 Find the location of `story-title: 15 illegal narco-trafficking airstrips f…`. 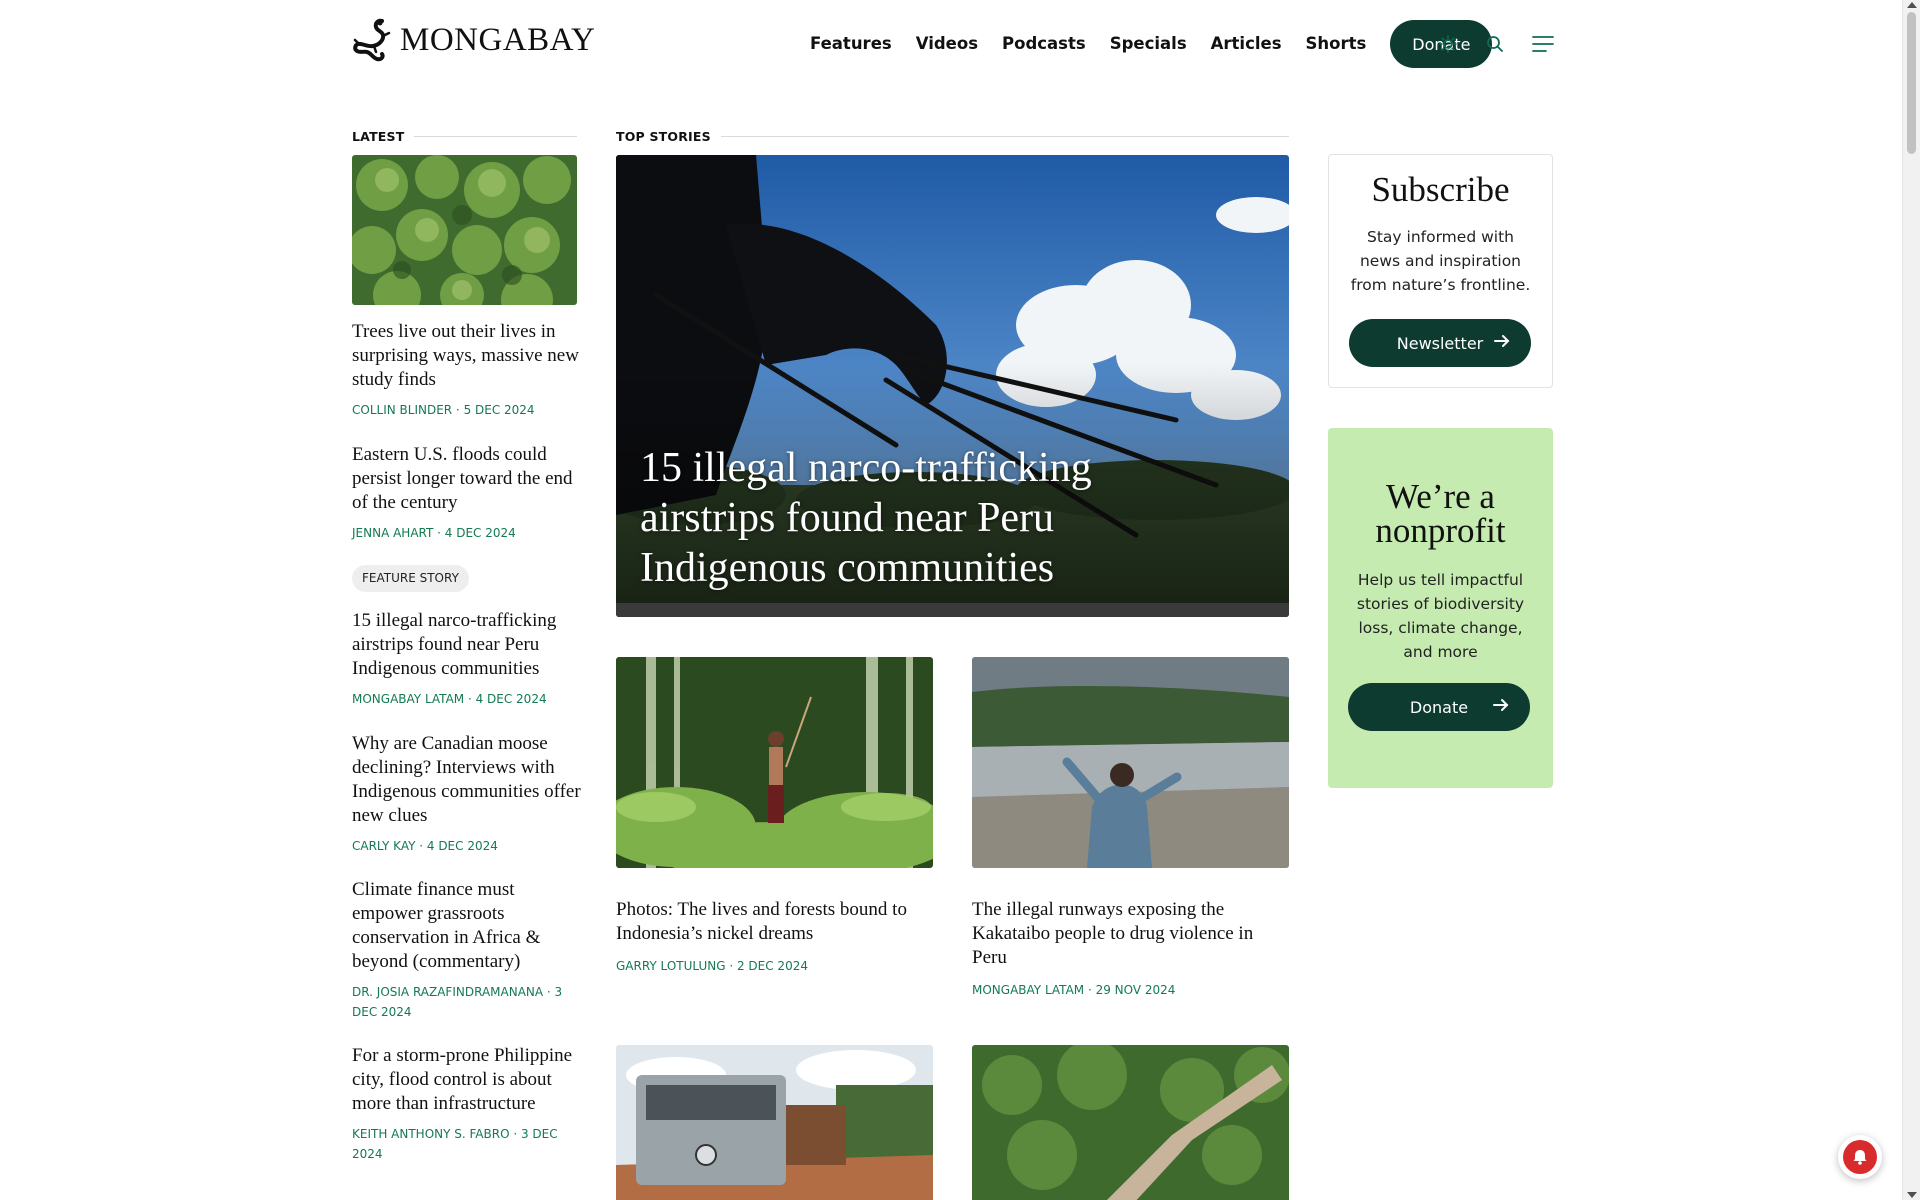

story-title: 15 illegal narco-trafficking airstrips f… is located at coordinates (467, 645).